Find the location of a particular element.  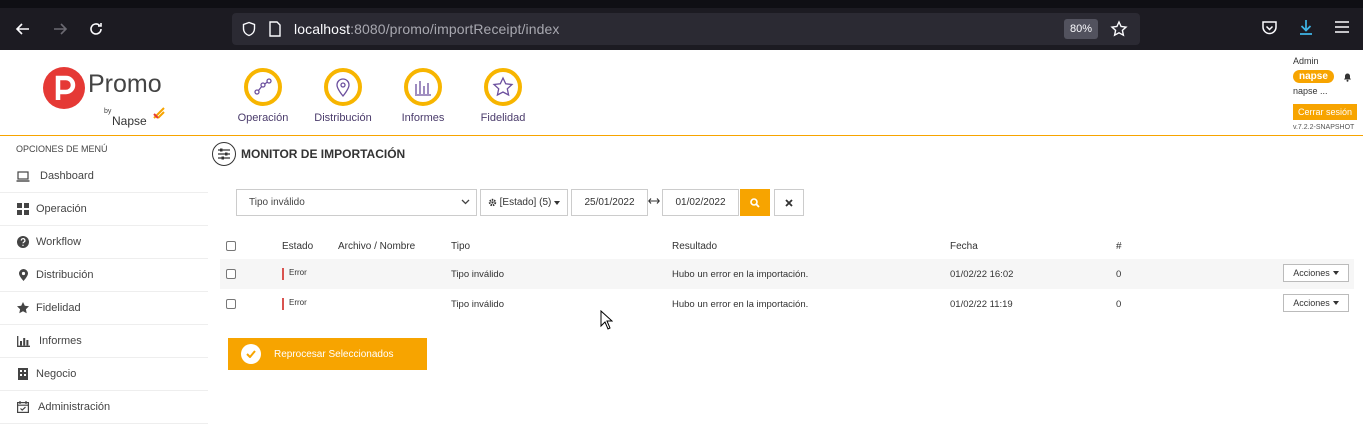

logout-button: Cerrar sesión is located at coordinates (1325, 112).